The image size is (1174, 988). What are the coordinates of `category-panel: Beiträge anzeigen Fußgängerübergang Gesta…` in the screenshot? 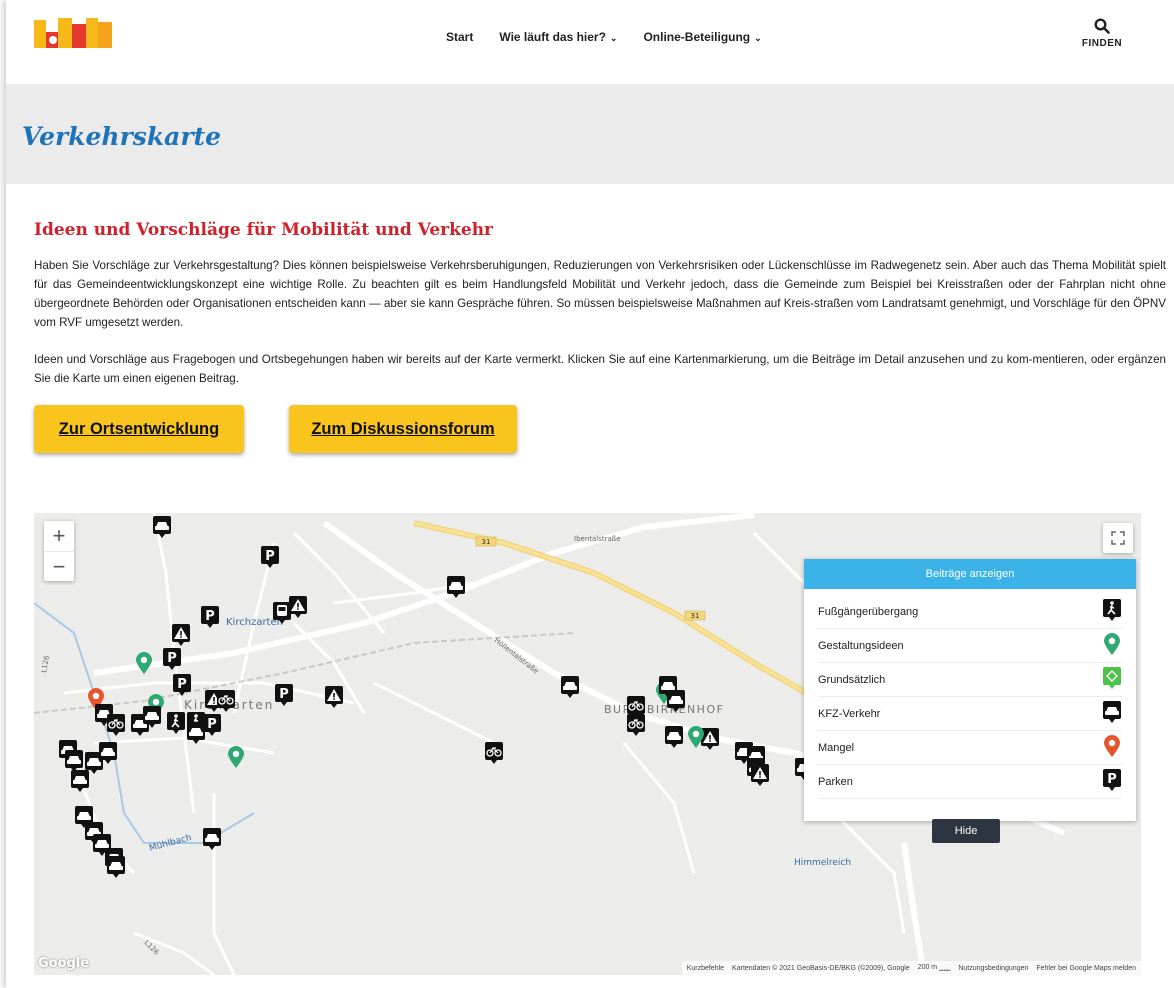 It's located at (970, 690).